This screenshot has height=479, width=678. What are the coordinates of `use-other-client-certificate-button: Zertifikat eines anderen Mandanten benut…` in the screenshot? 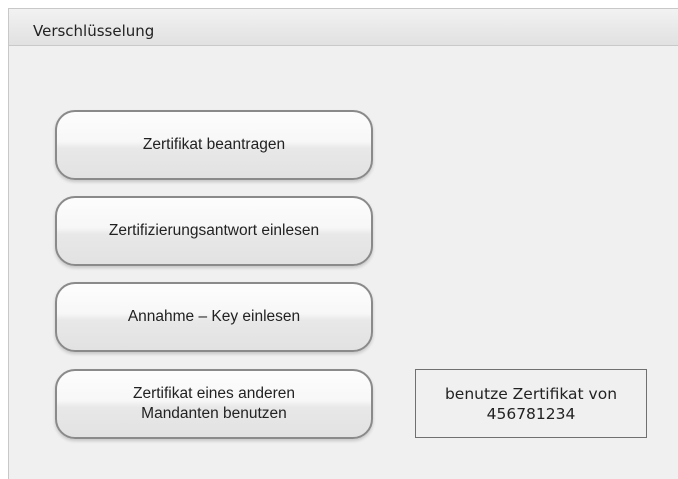 It's located at (214, 404).